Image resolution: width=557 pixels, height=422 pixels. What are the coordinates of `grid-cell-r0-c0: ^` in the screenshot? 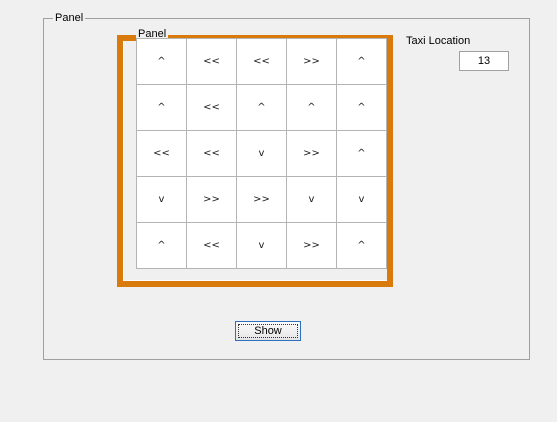 It's located at (161, 61).